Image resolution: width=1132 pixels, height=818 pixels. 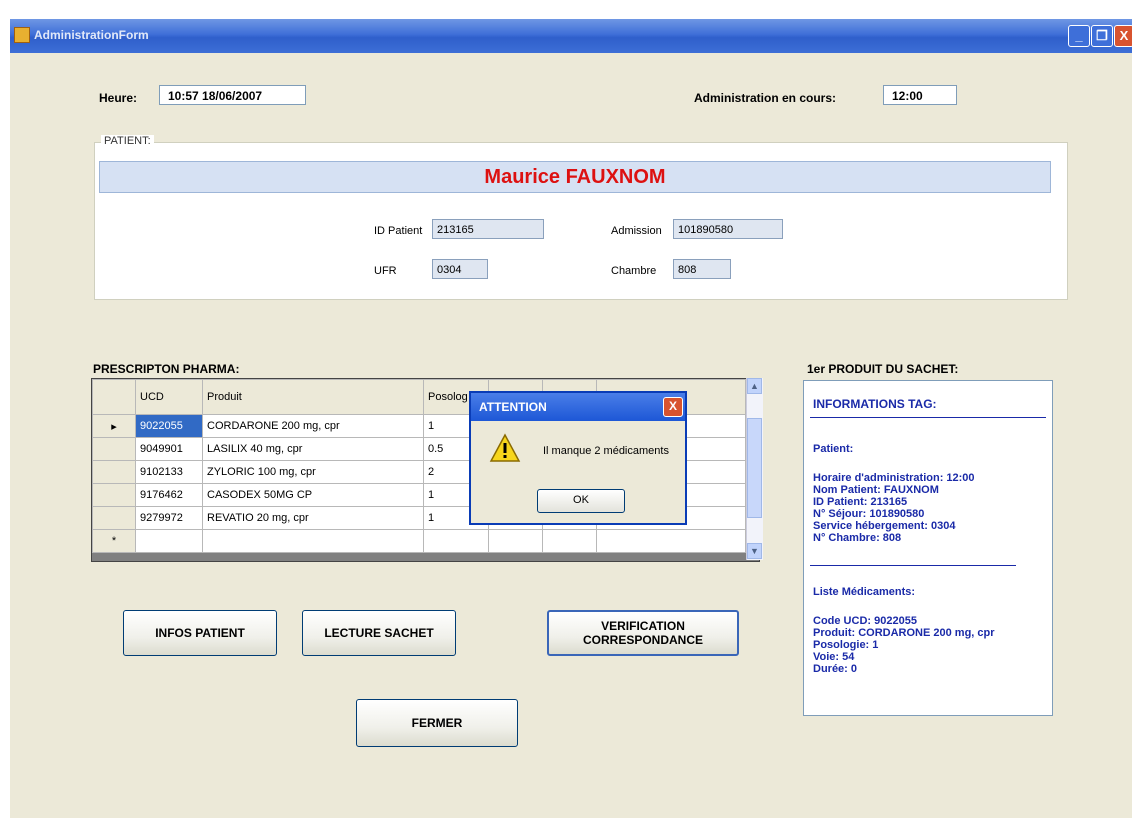 I want to click on new-row-marker: *, so click(x=114, y=541).